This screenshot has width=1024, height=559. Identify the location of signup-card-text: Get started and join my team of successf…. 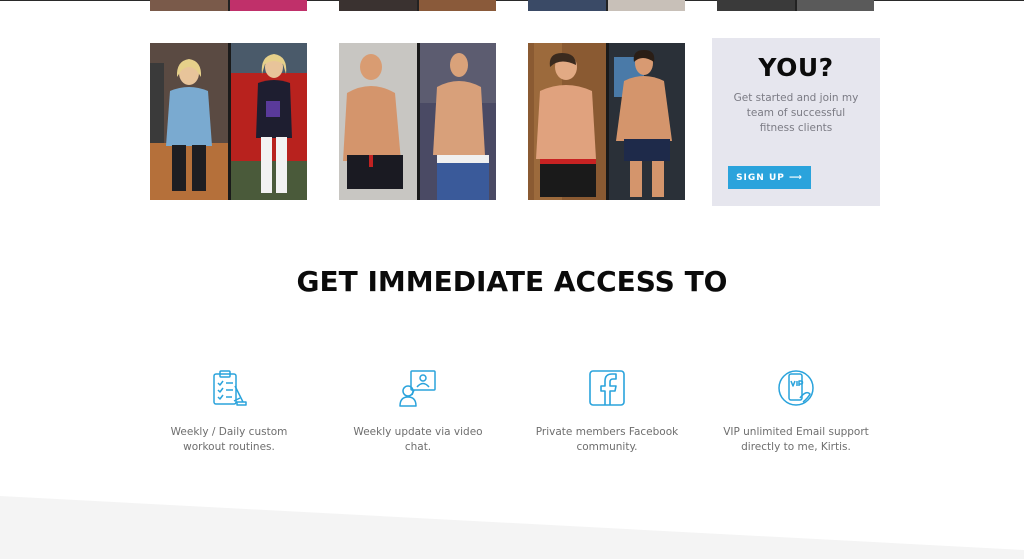
(796, 113).